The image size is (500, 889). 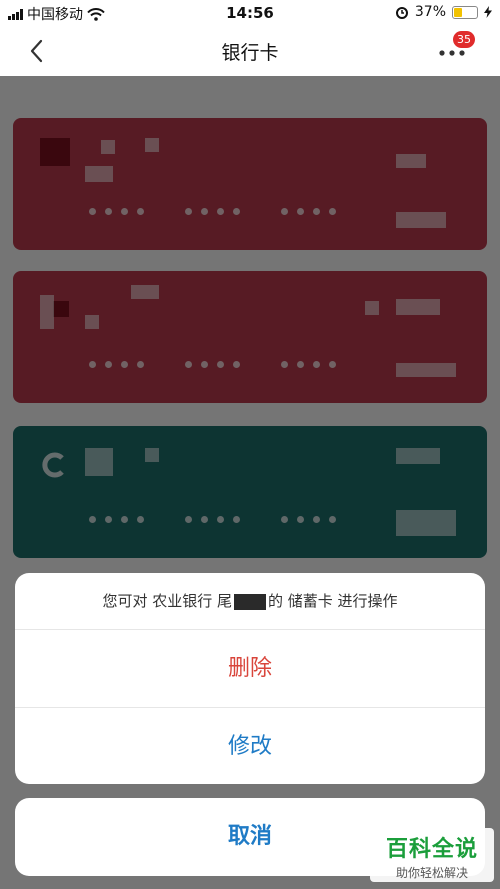 I want to click on watermark: 百科全说 助你轻松解决, so click(x=432, y=855).